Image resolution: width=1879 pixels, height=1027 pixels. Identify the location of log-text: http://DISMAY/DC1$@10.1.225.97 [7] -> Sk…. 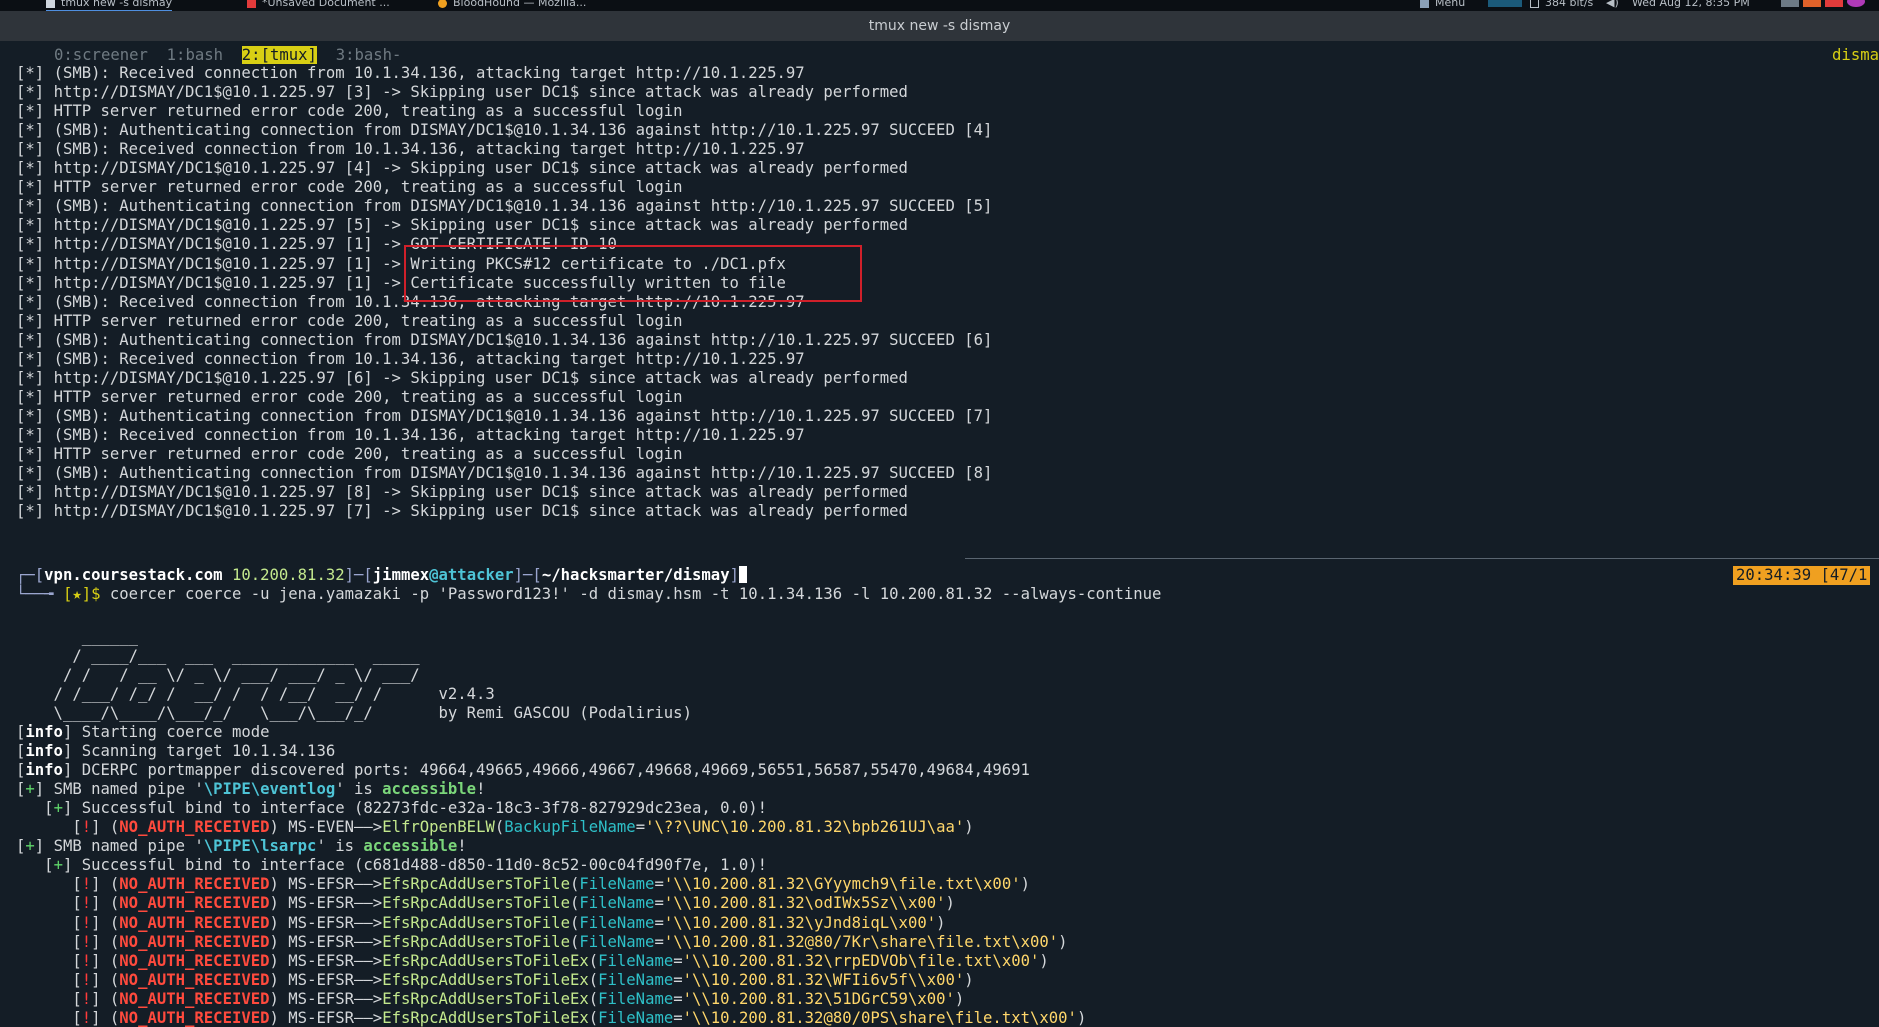
(480, 511).